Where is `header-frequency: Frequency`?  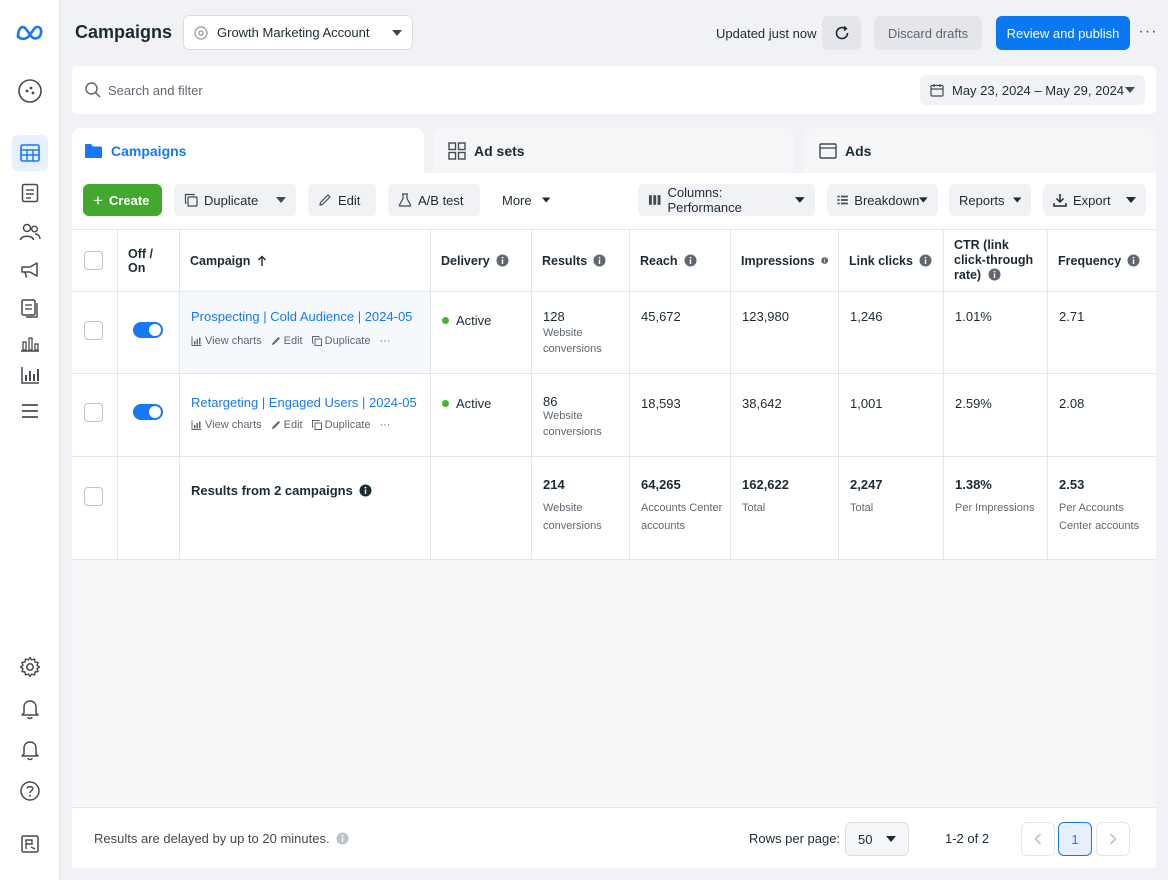 header-frequency: Frequency is located at coordinates (1102, 260).